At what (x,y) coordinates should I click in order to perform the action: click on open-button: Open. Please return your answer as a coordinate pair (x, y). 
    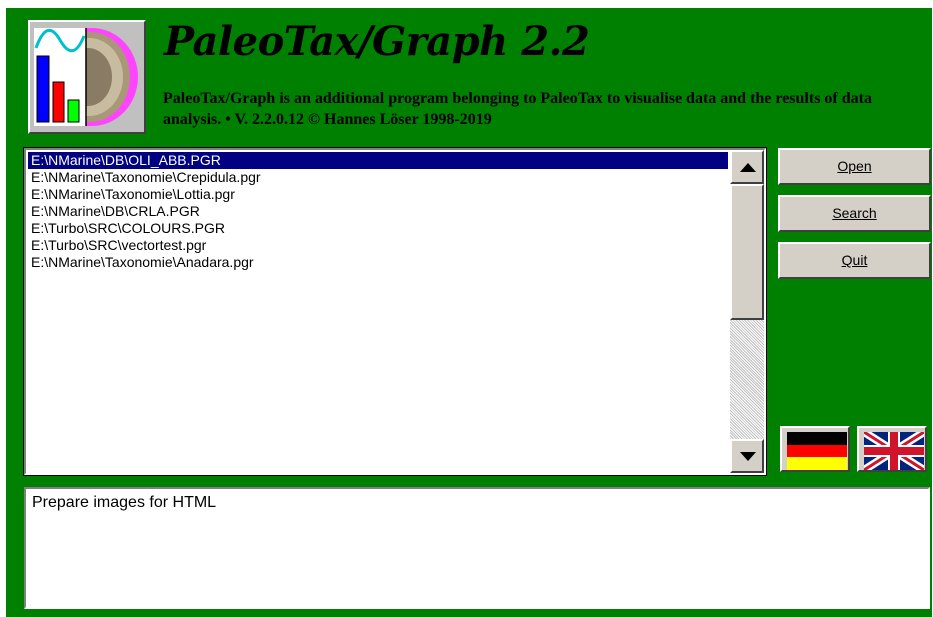
    Looking at the image, I should click on (854, 166).